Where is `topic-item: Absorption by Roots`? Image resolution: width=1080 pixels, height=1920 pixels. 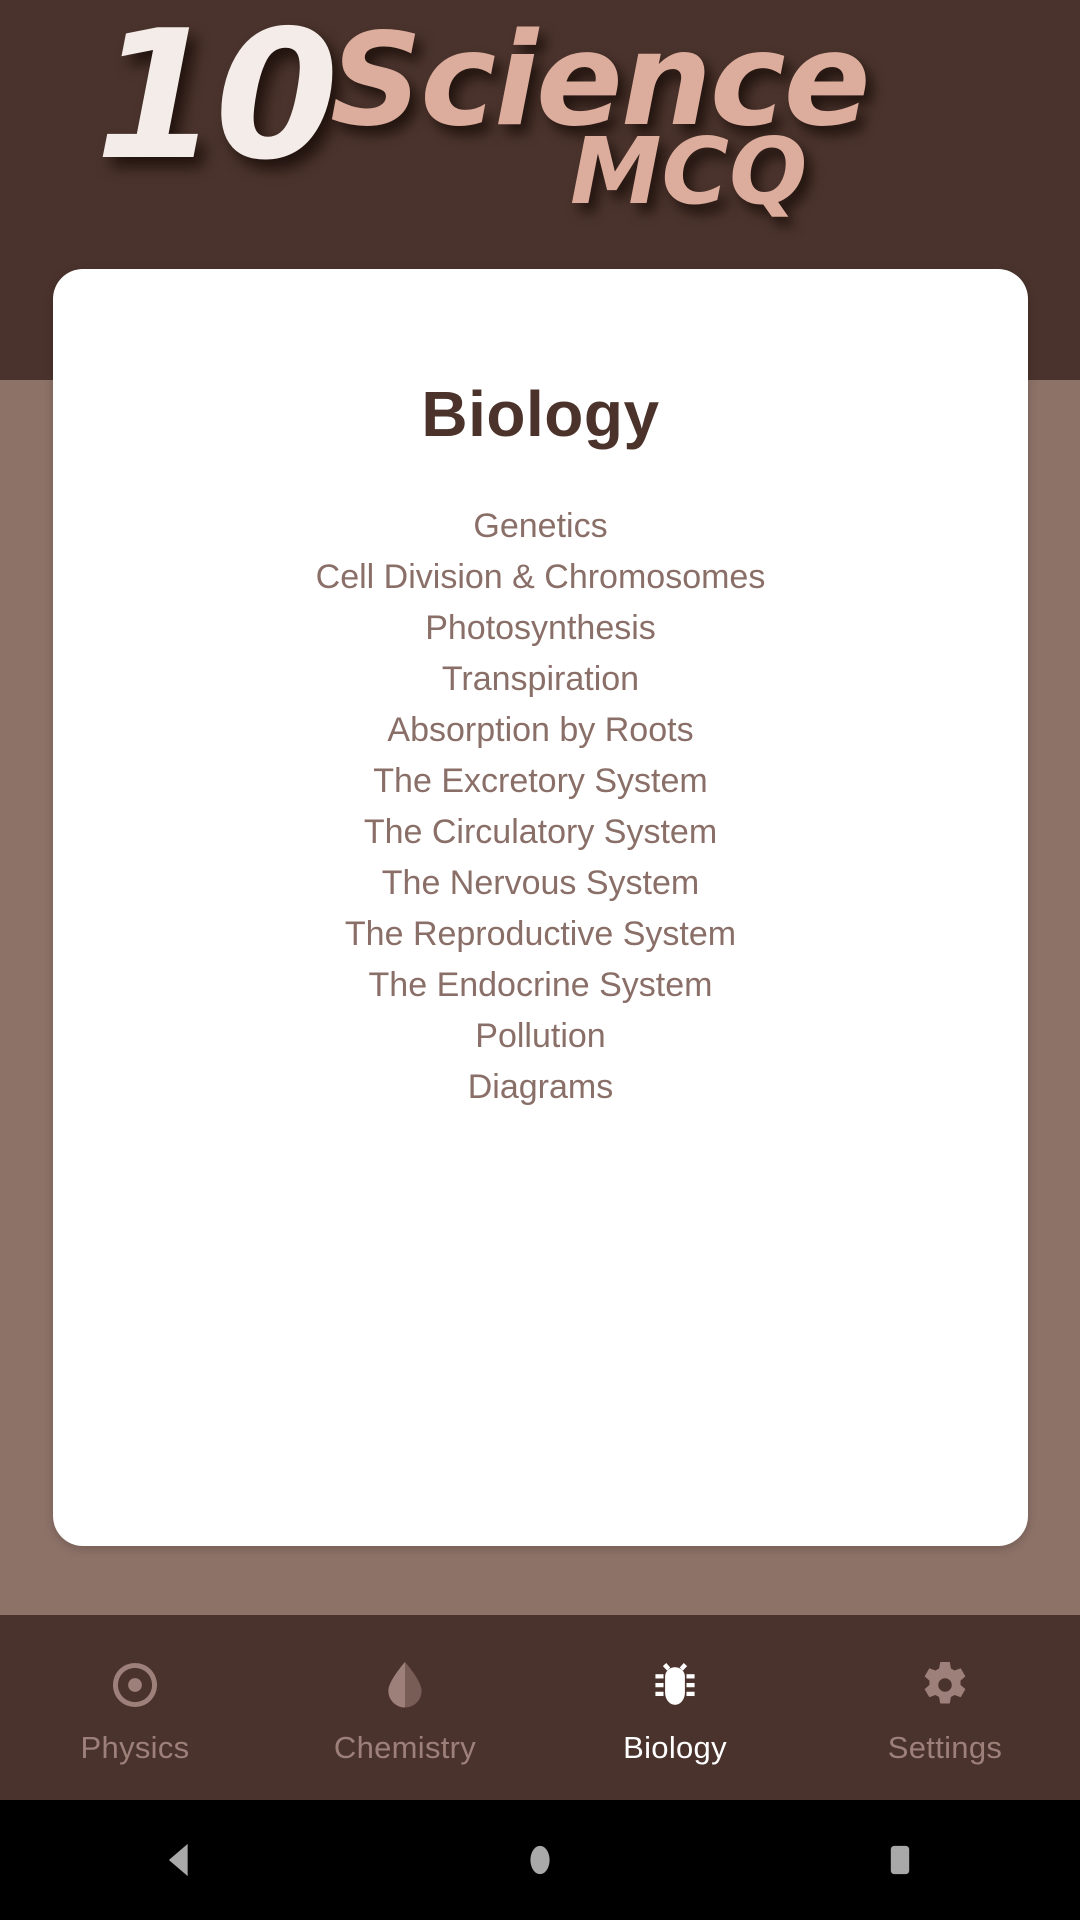
topic-item: Absorption by Roots is located at coordinates (540, 730).